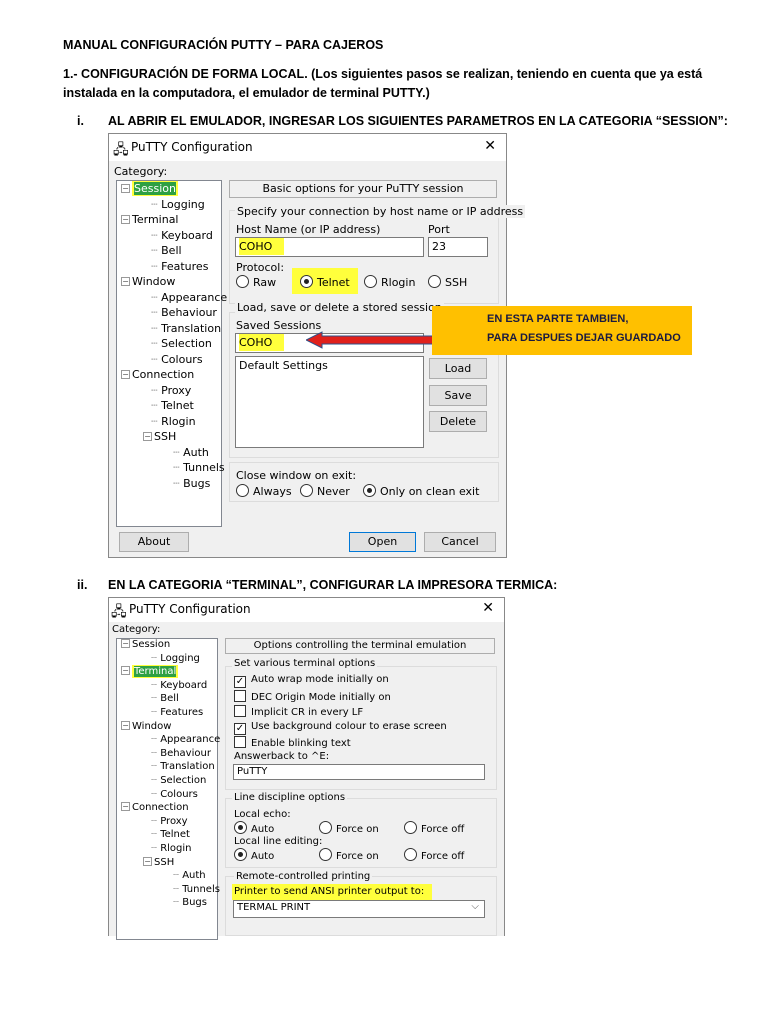 This screenshot has height=1024, width=768. What do you see at coordinates (325, 491) in the screenshot?
I see `radio-never: Never` at bounding box center [325, 491].